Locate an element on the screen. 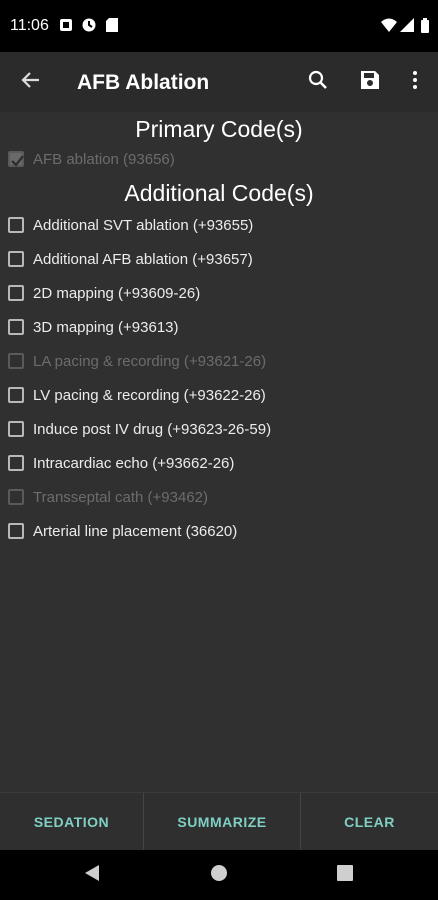 The height and width of the screenshot is (900, 438). search-button is located at coordinates (318, 82).